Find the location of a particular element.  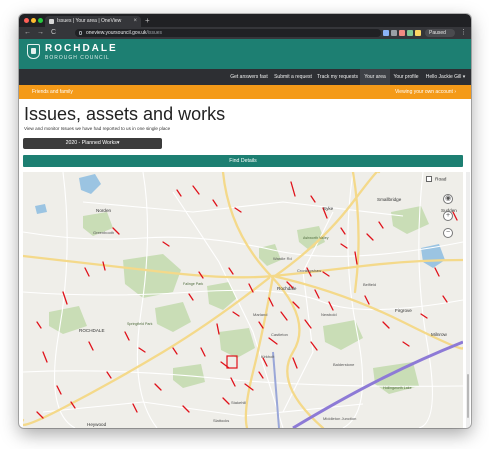

address-bar: oneview.yoursouncil.gov.uk/issues is located at coordinates (228, 33).